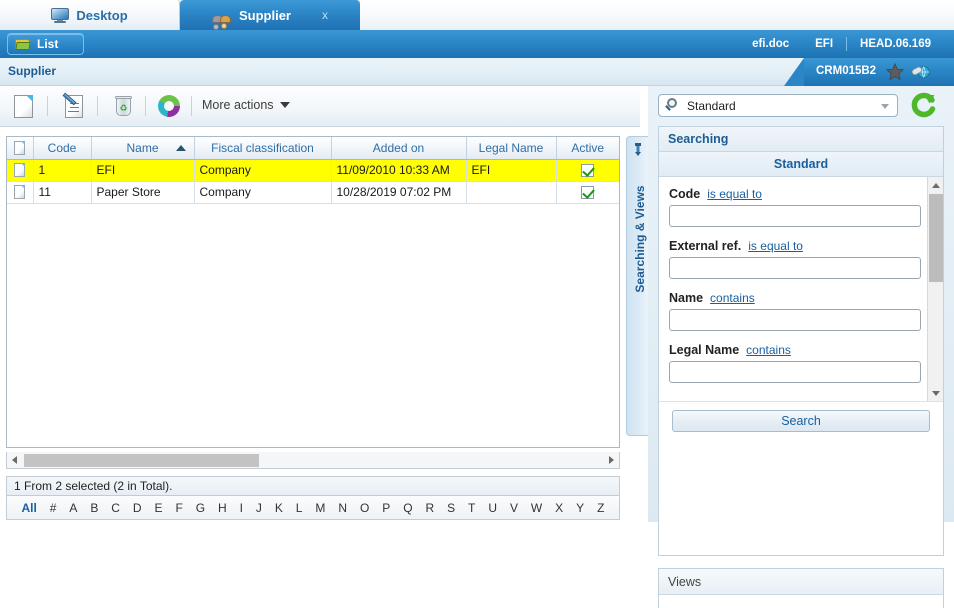  What do you see at coordinates (62, 148) in the screenshot?
I see `column-header-code: Code` at bounding box center [62, 148].